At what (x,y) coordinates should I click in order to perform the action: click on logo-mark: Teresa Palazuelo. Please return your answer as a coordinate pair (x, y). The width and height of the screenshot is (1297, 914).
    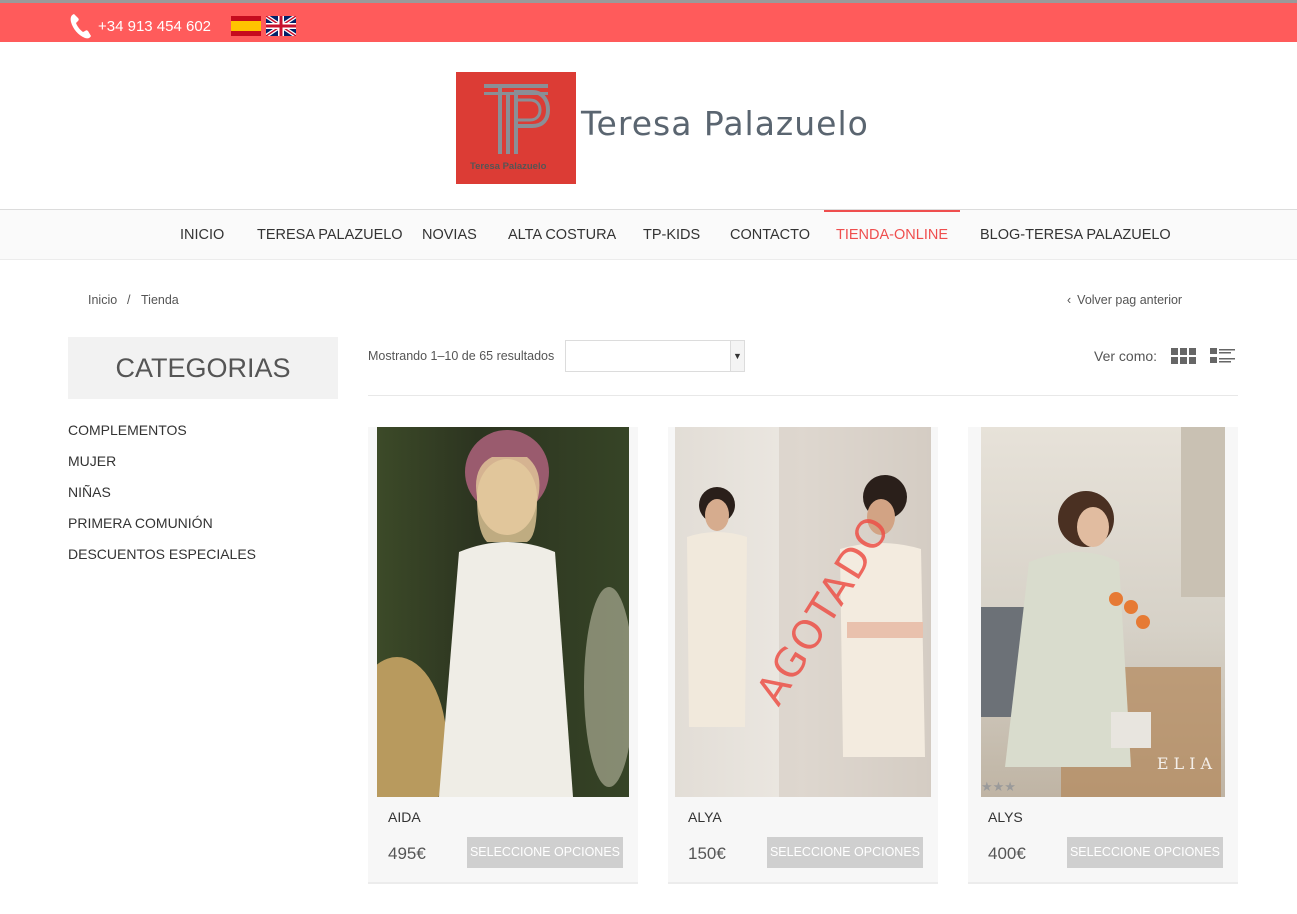
    Looking at the image, I should click on (516, 128).